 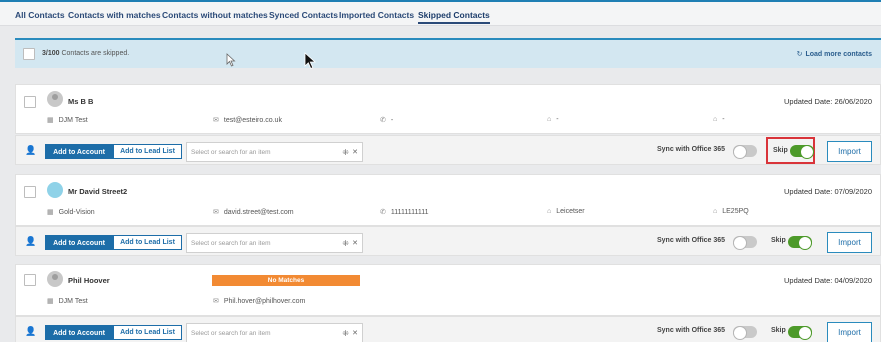 I want to click on email-field: ✉ Phil.hover@philhover.com, so click(x=259, y=301).